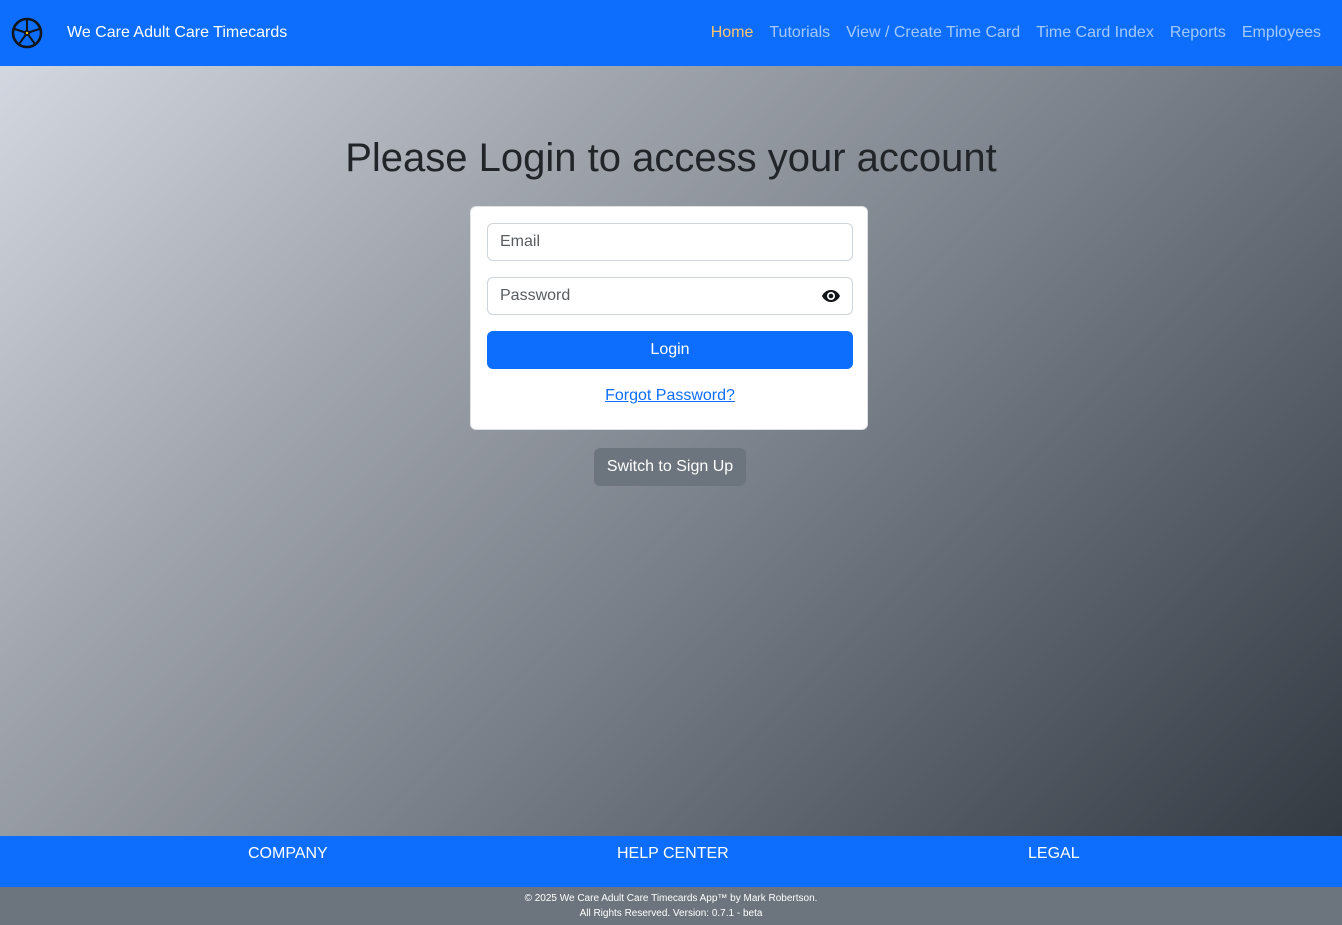 This screenshot has height=925, width=1342. Describe the element at coordinates (671, 158) in the screenshot. I see `page-title: Please Login to access your account` at that location.